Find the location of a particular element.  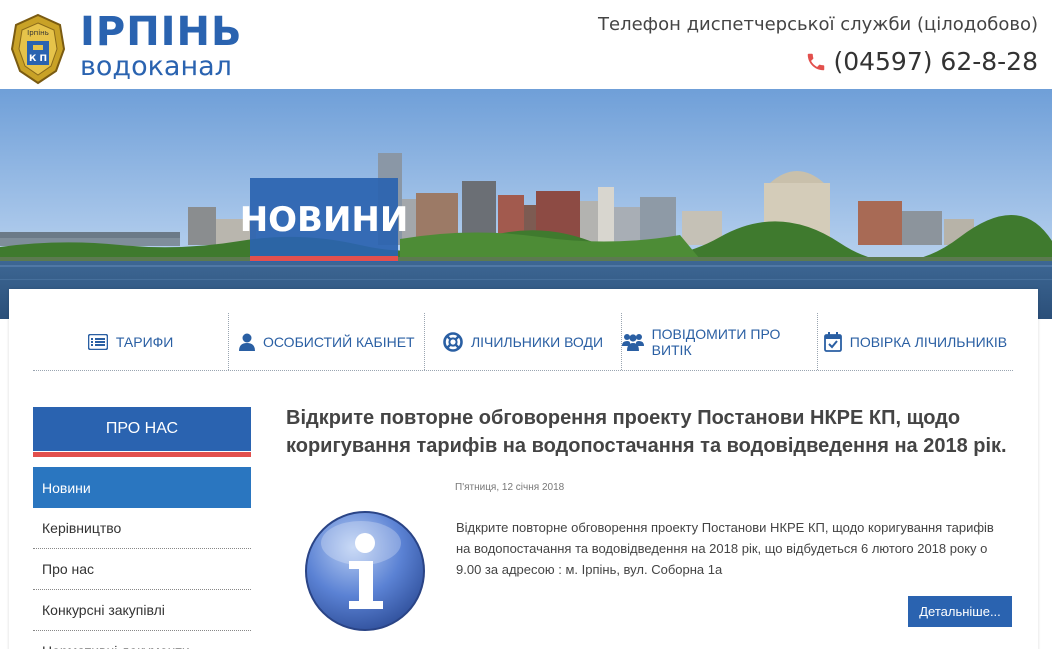

calendar-check-icon is located at coordinates (832, 341).